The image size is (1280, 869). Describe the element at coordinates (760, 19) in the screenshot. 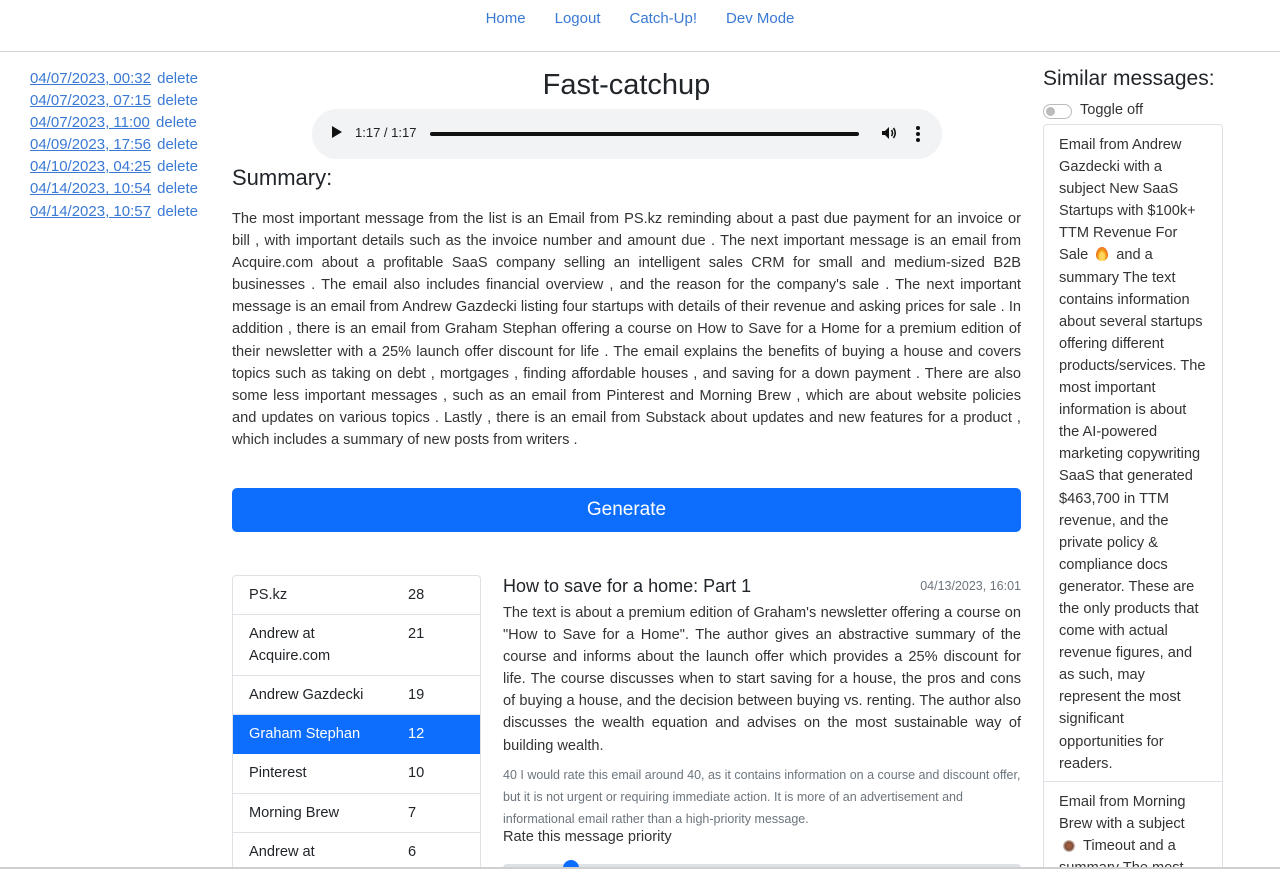

I see `nav-devmode-link: Dev Mode` at that location.